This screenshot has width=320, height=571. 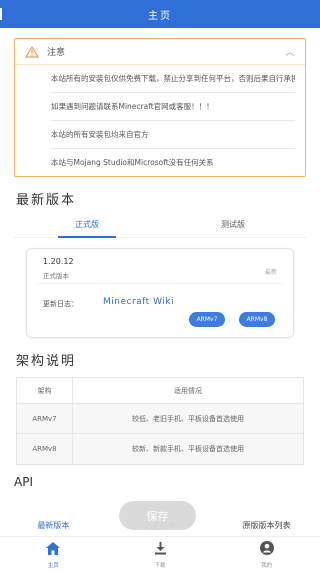 I want to click on download-armv7-button: ARMv7, so click(x=207, y=319).